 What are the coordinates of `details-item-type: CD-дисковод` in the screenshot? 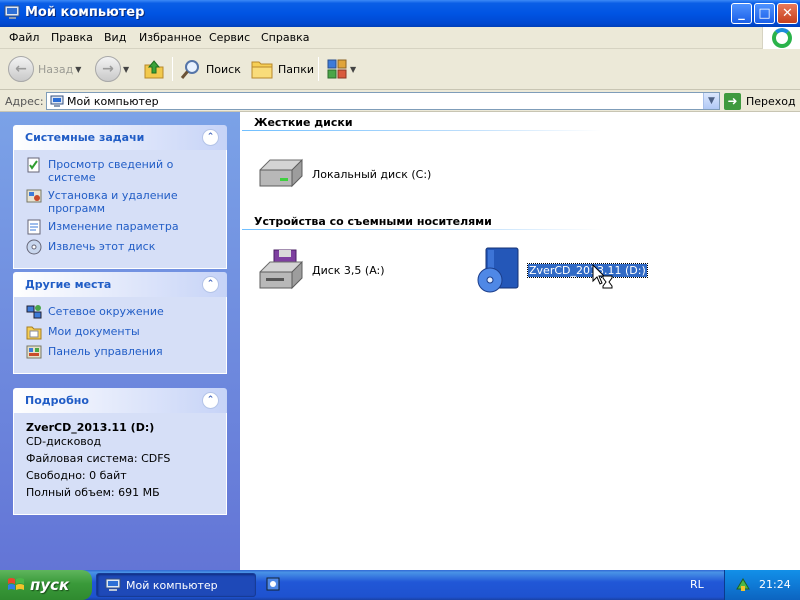 It's located at (64, 441).